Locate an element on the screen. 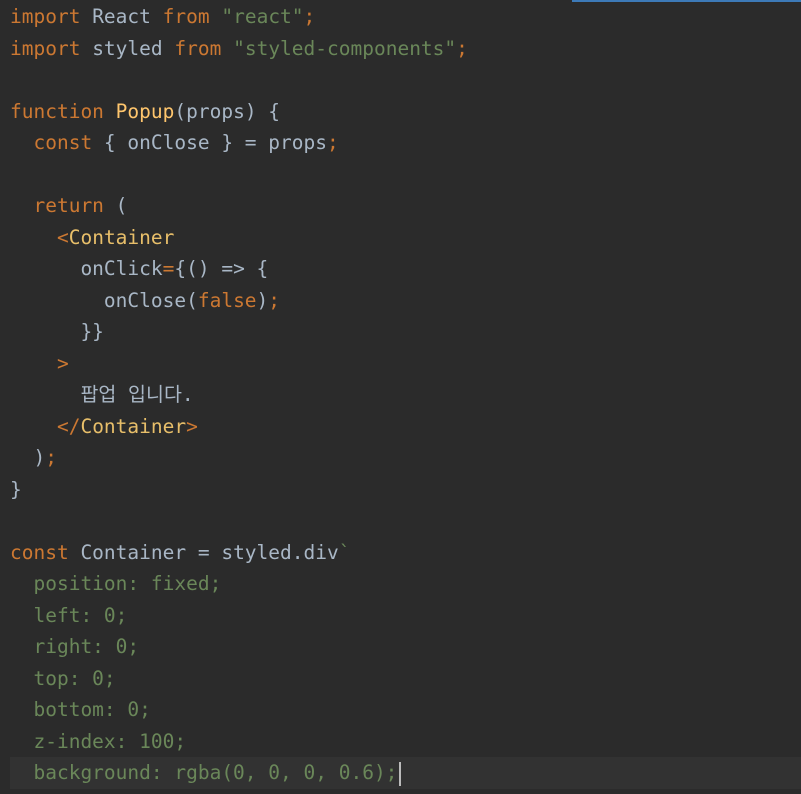 The width and height of the screenshot is (801, 794). code-token: "react" is located at coordinates (262, 16).